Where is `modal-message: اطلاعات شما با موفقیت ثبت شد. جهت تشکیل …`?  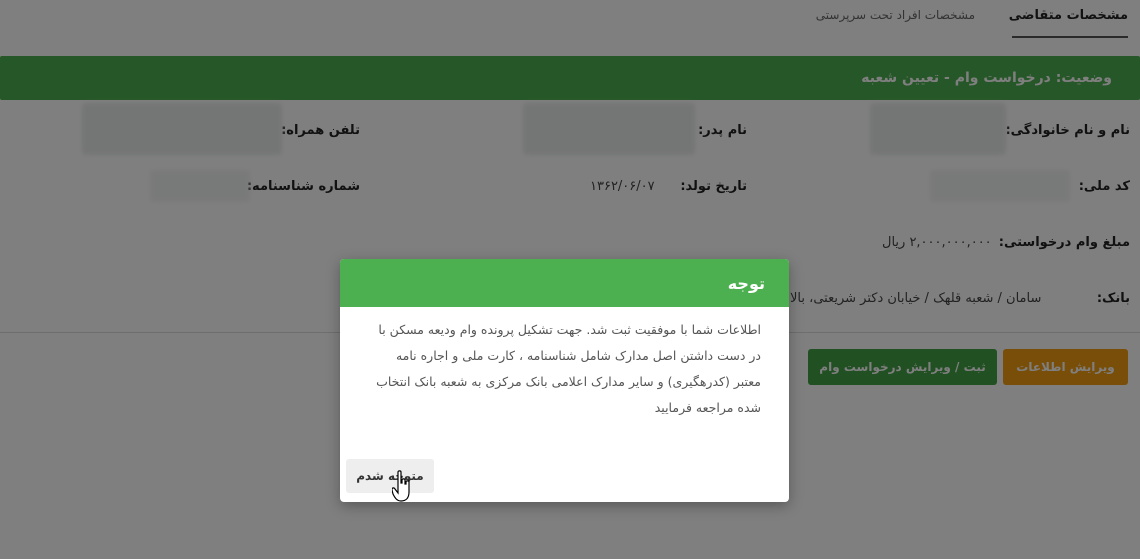 modal-message: اطلاعات شما با موفقیت ثبت شد. جهت تشکیل … is located at coordinates (568, 368).